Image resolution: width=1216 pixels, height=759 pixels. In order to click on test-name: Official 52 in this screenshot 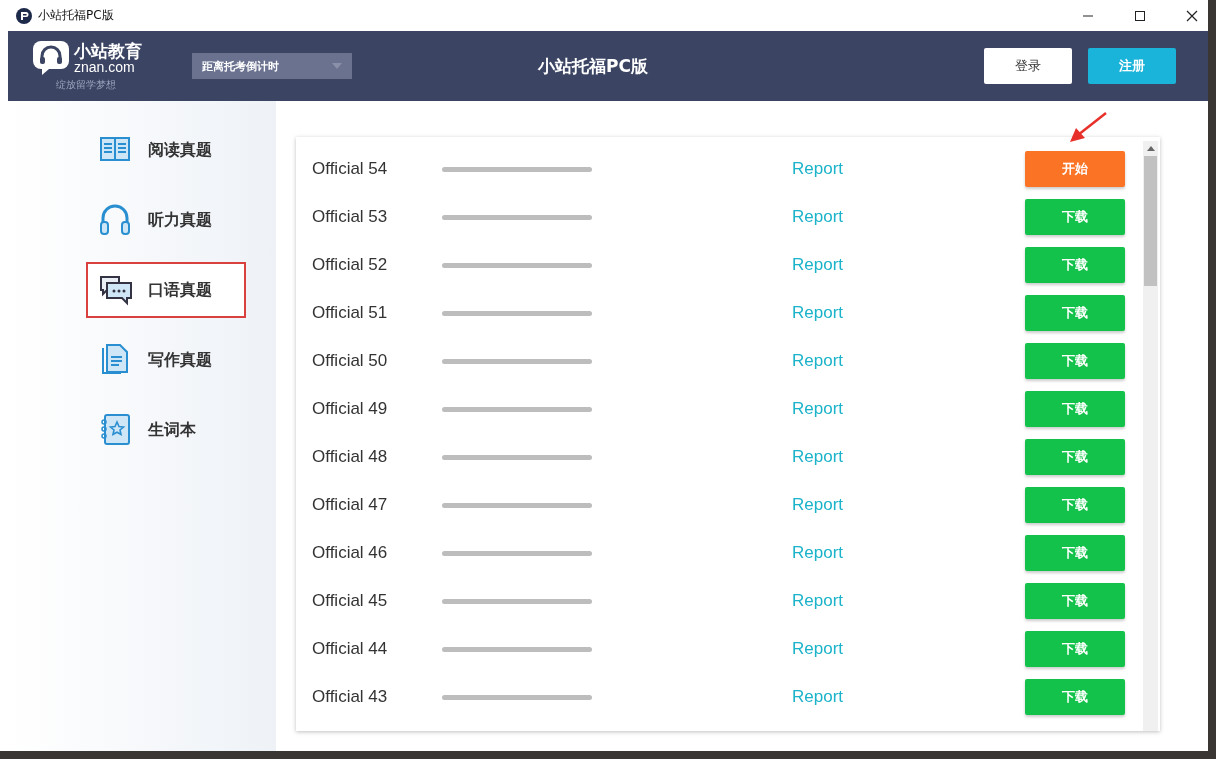, I will do `click(350, 265)`.